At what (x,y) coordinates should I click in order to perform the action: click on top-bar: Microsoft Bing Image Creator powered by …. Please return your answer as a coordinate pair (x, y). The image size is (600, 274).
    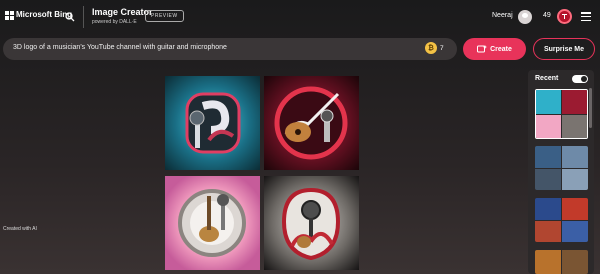
    Looking at the image, I should click on (300, 17).